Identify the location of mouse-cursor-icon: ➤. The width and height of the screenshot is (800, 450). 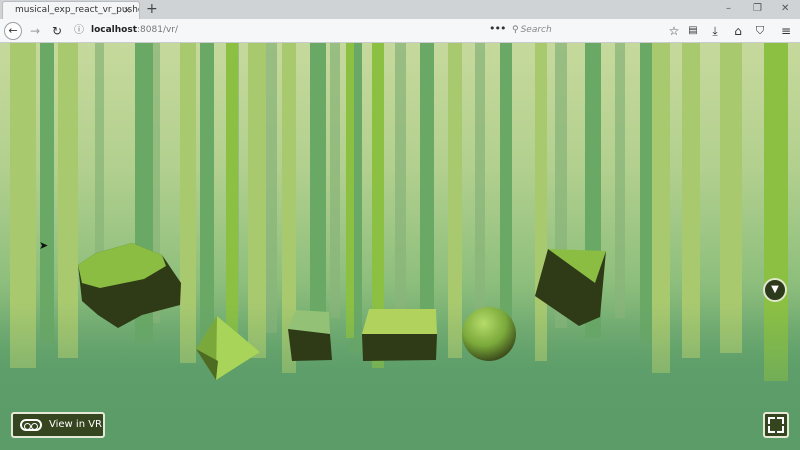
(44, 245).